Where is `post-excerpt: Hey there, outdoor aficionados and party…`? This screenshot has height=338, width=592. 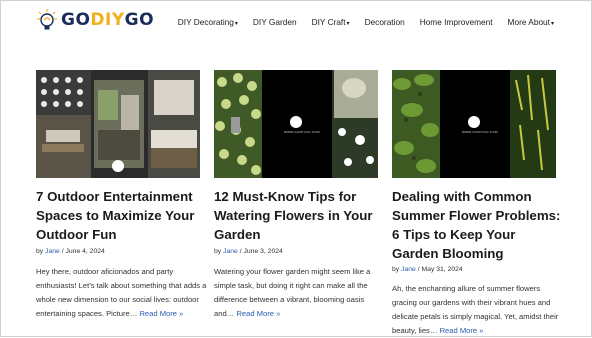 post-excerpt: Hey there, outdoor aficionados and party… is located at coordinates (126, 293).